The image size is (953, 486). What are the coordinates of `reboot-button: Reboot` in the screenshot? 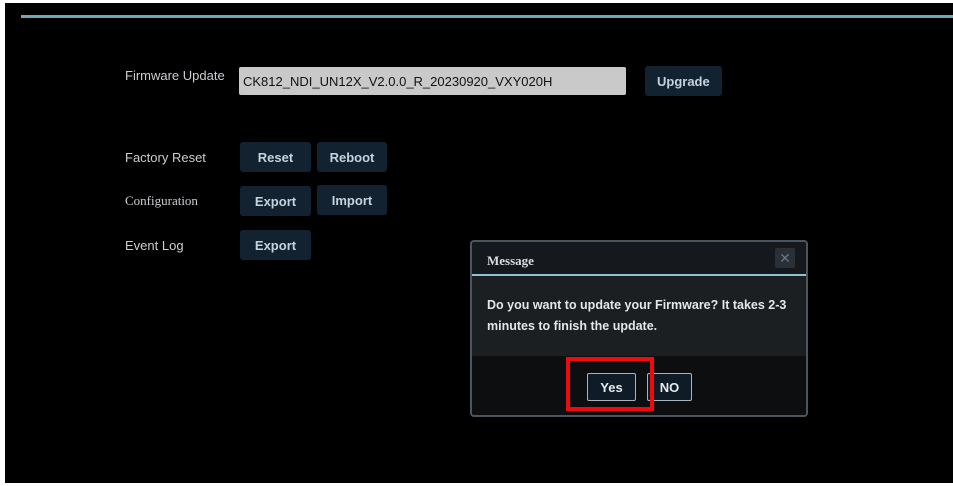 It's located at (352, 157).